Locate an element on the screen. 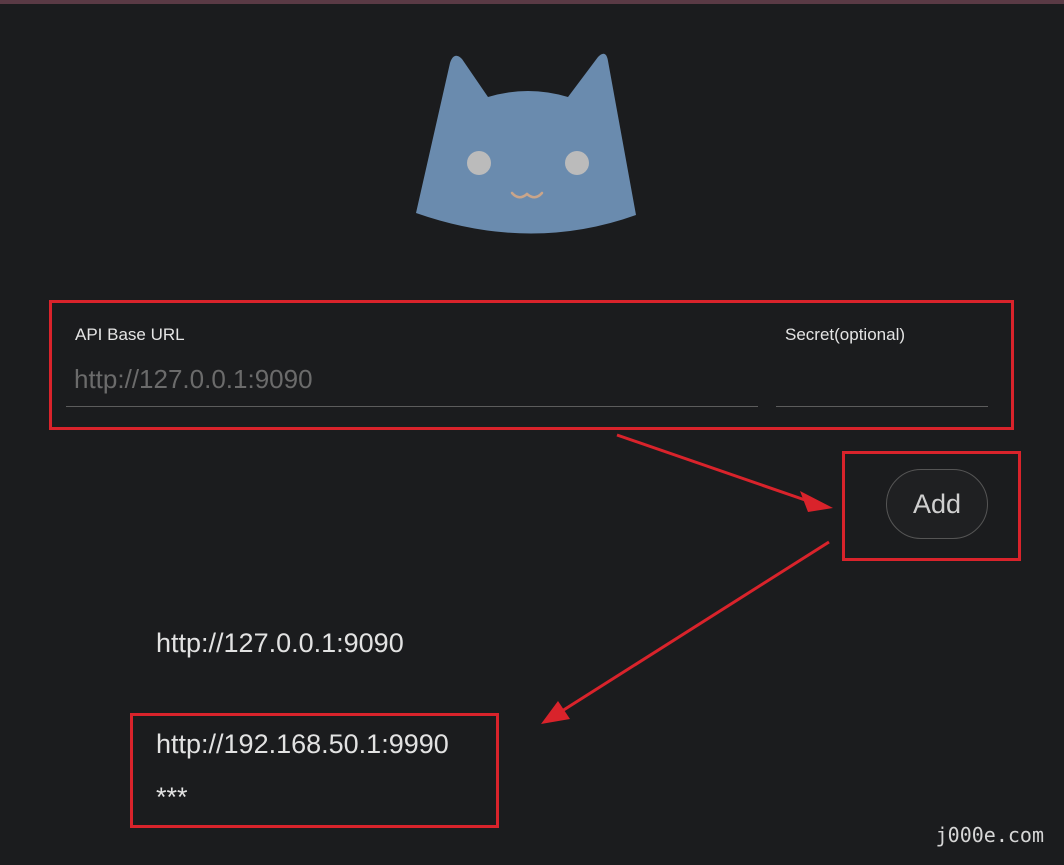 The height and width of the screenshot is (865, 1064). annotation-box-add is located at coordinates (931, 506).